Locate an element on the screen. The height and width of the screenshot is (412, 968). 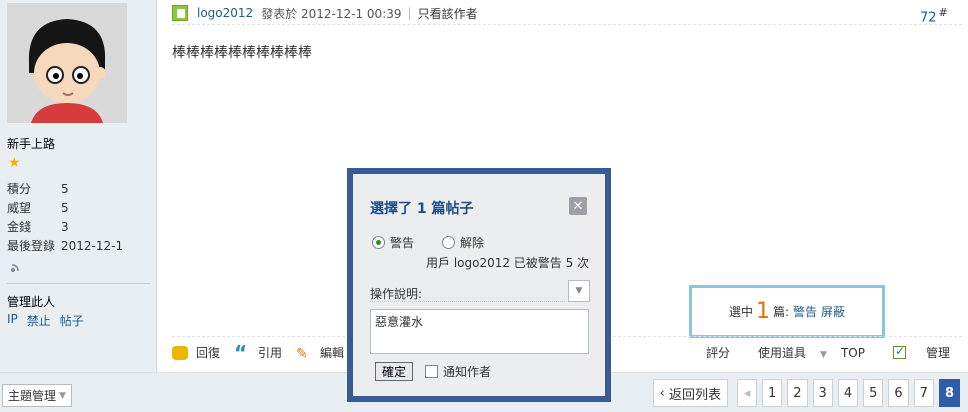
manage-ban-link: 禁止 is located at coordinates (39, 320).